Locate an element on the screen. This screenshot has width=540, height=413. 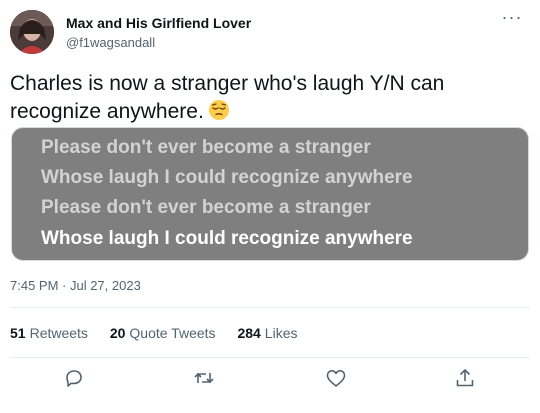
action-bar is located at coordinates (270, 381).